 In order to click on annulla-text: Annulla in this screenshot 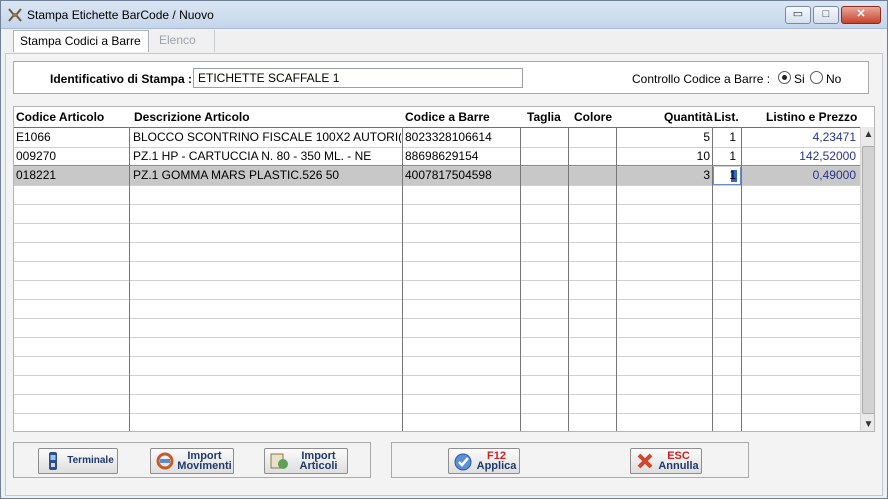, I will do `click(678, 466)`.